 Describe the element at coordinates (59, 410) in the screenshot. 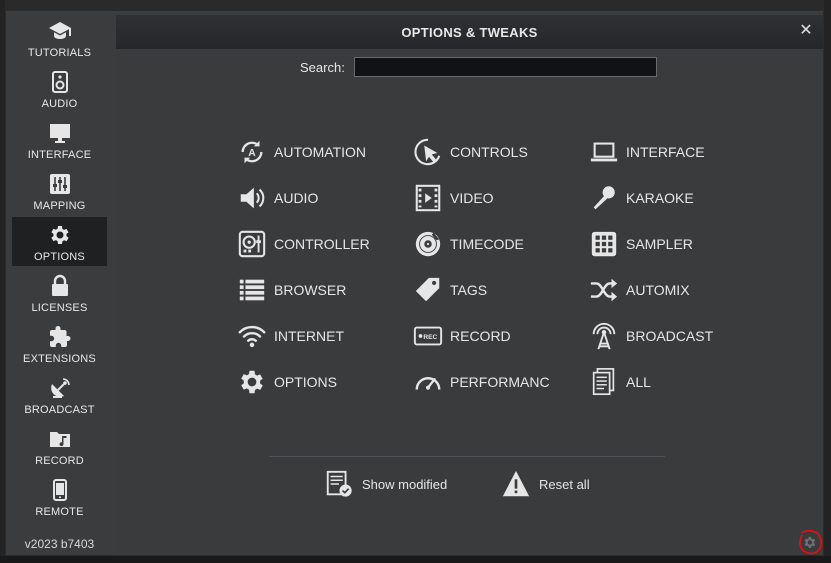

I see `sidebar-item-label: BROADCAST` at that location.